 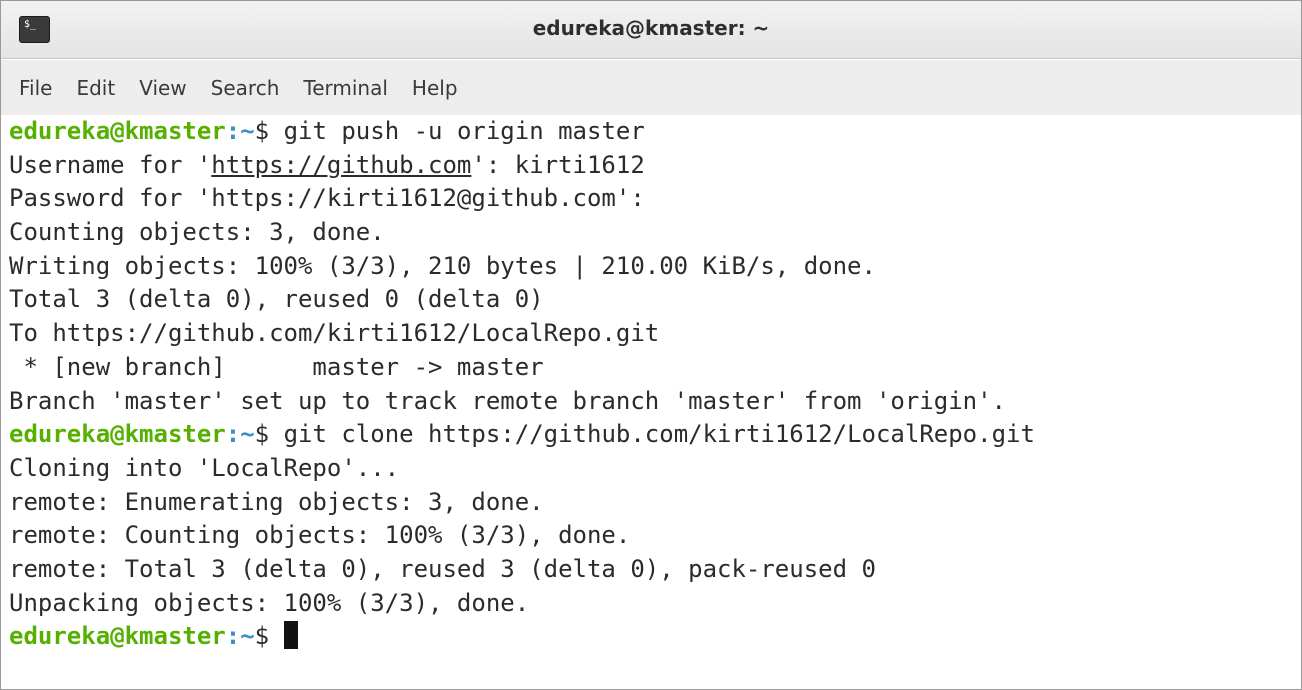 I want to click on output-text: Username for ', so click(x=110, y=164).